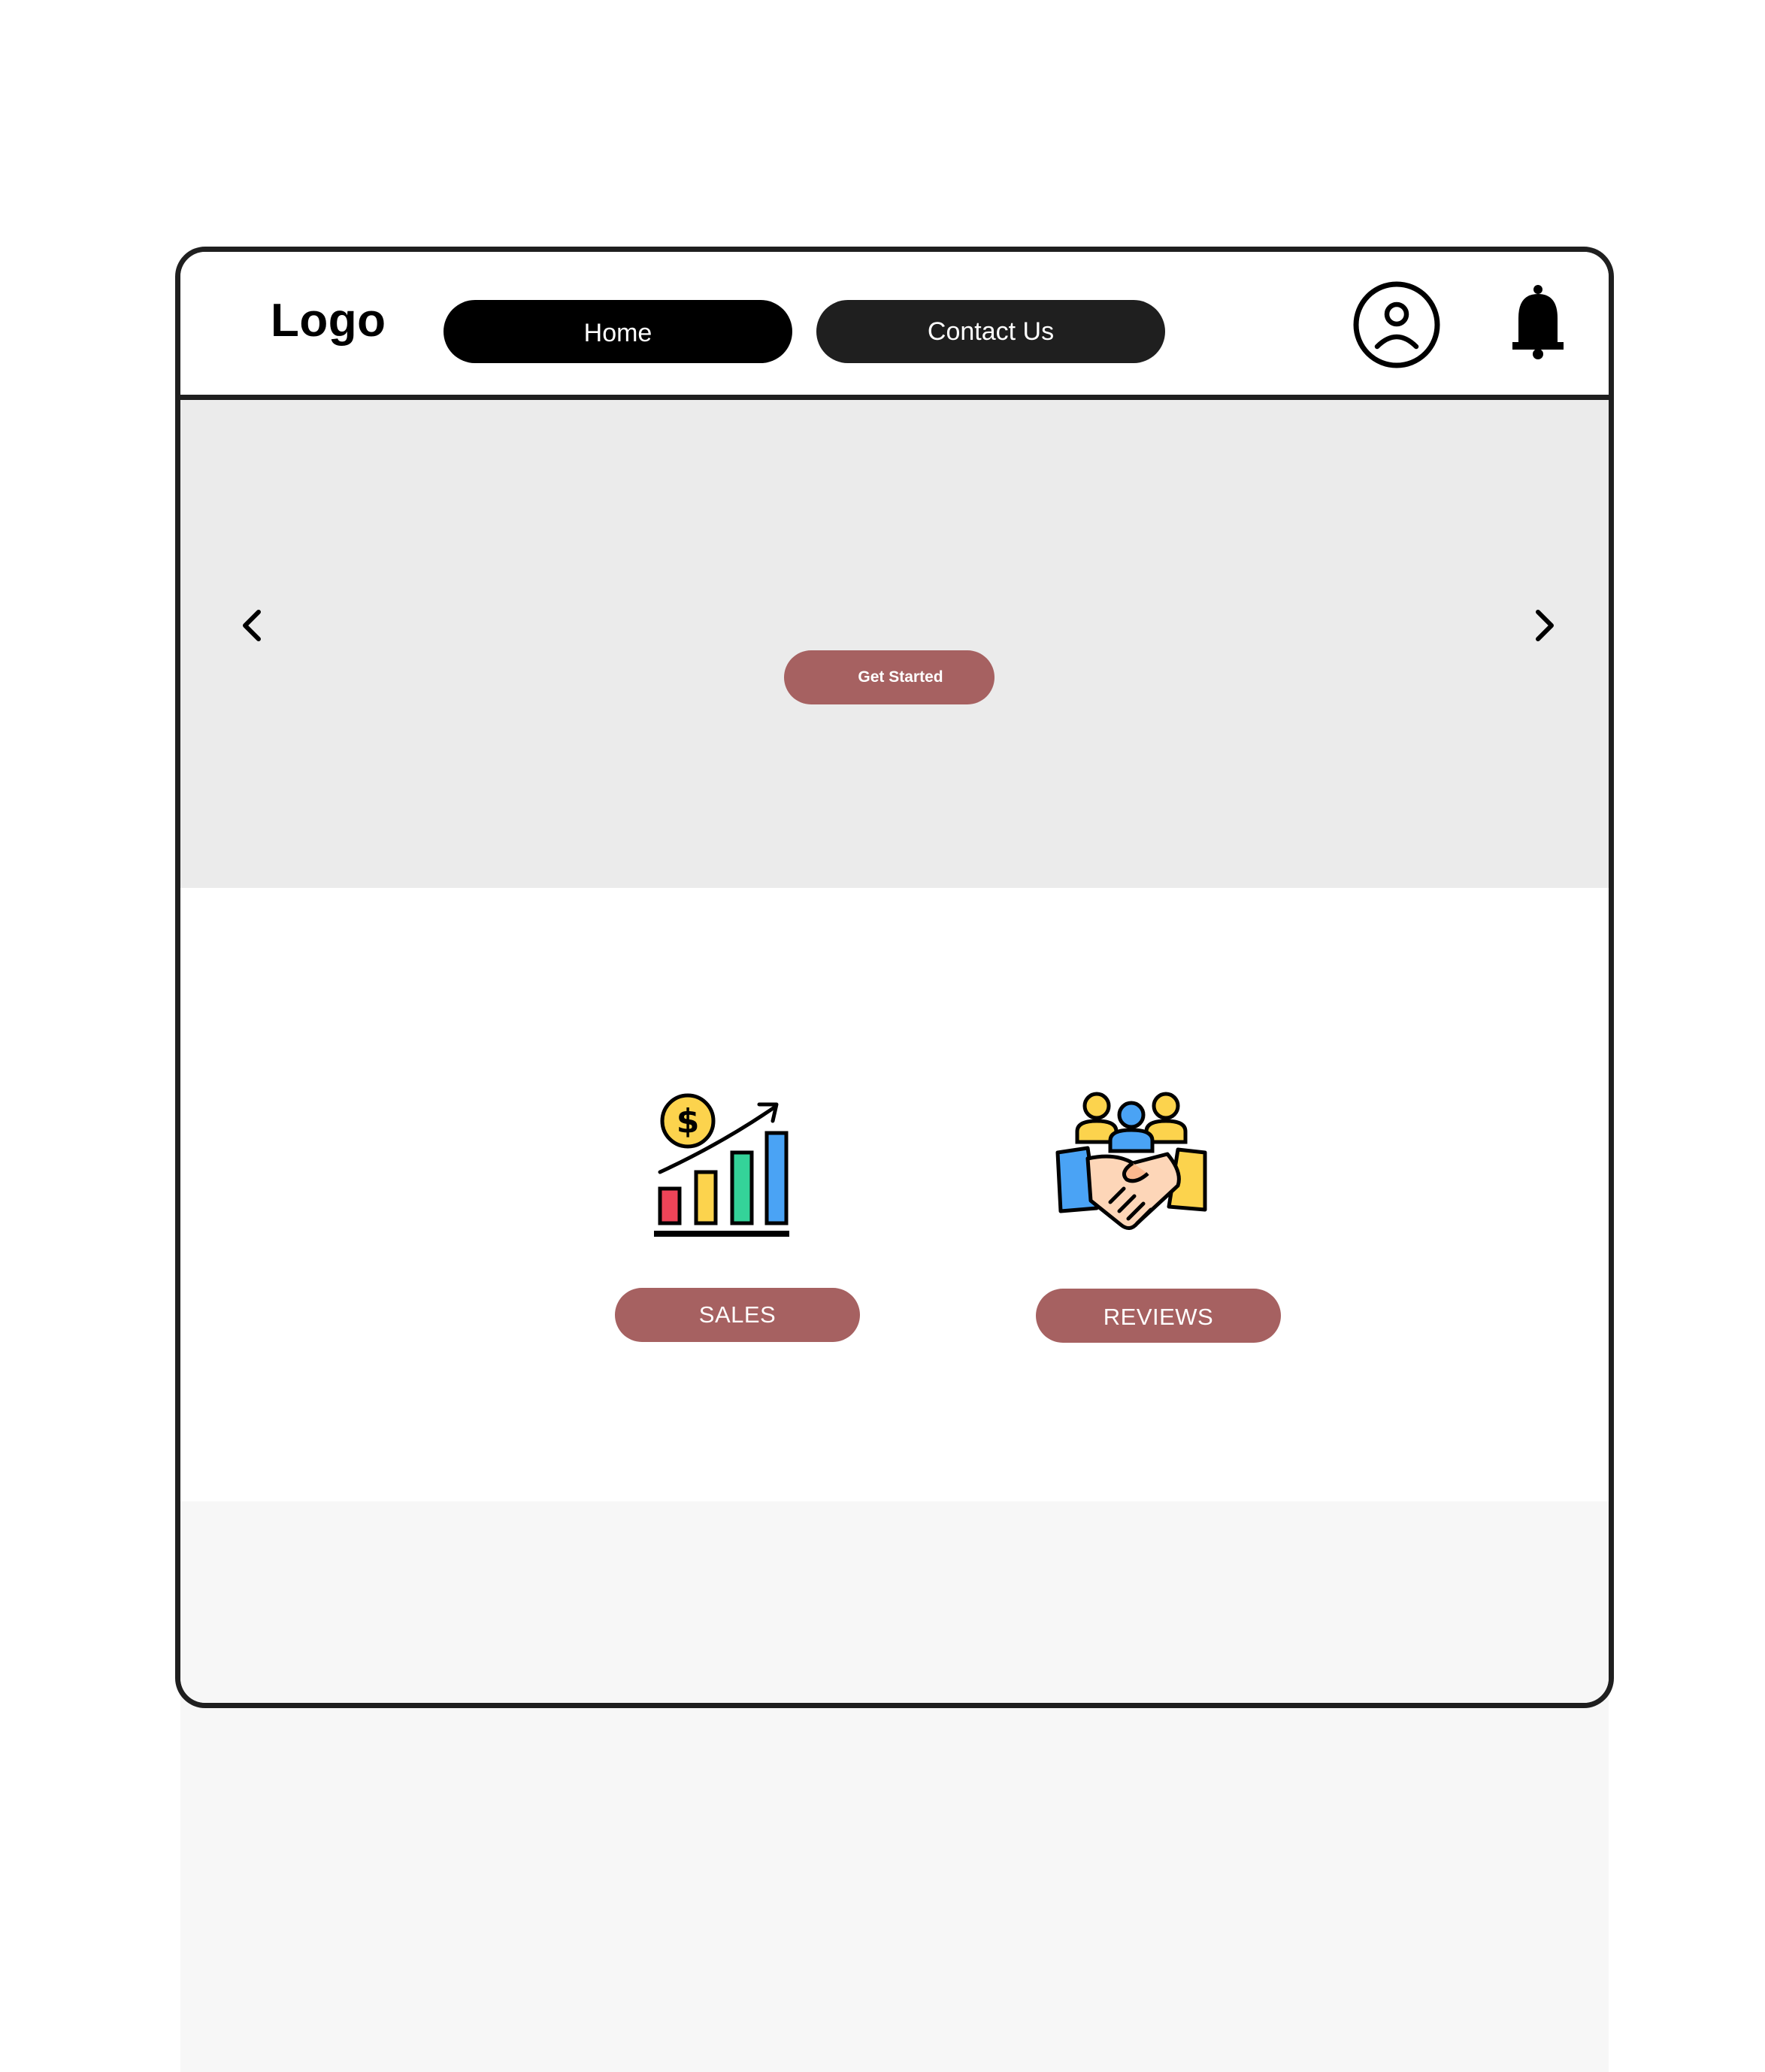 This screenshot has width=1765, height=2072. I want to click on bell-icon, so click(1538, 322).